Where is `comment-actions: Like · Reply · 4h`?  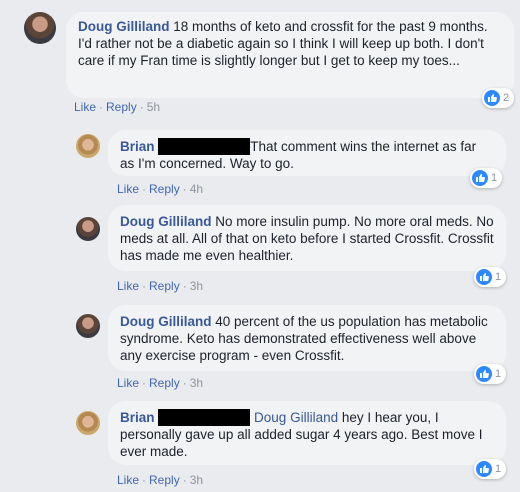 comment-actions: Like · Reply · 4h is located at coordinates (160, 189).